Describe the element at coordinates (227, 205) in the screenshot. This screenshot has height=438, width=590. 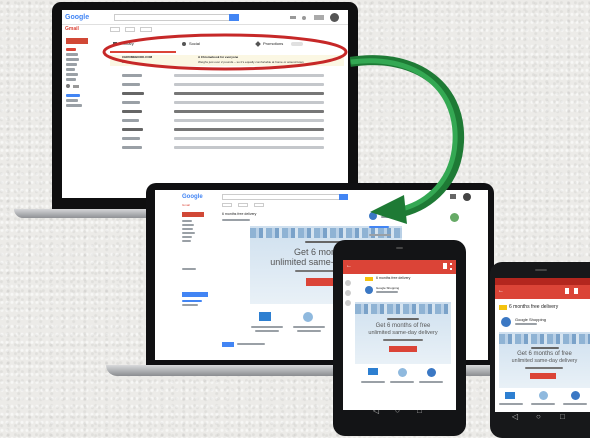
I see `back-button` at that location.